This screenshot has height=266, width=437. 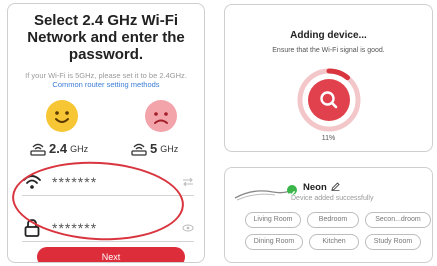 What do you see at coordinates (274, 242) in the screenshot?
I see `room-chip: Dining Room` at bounding box center [274, 242].